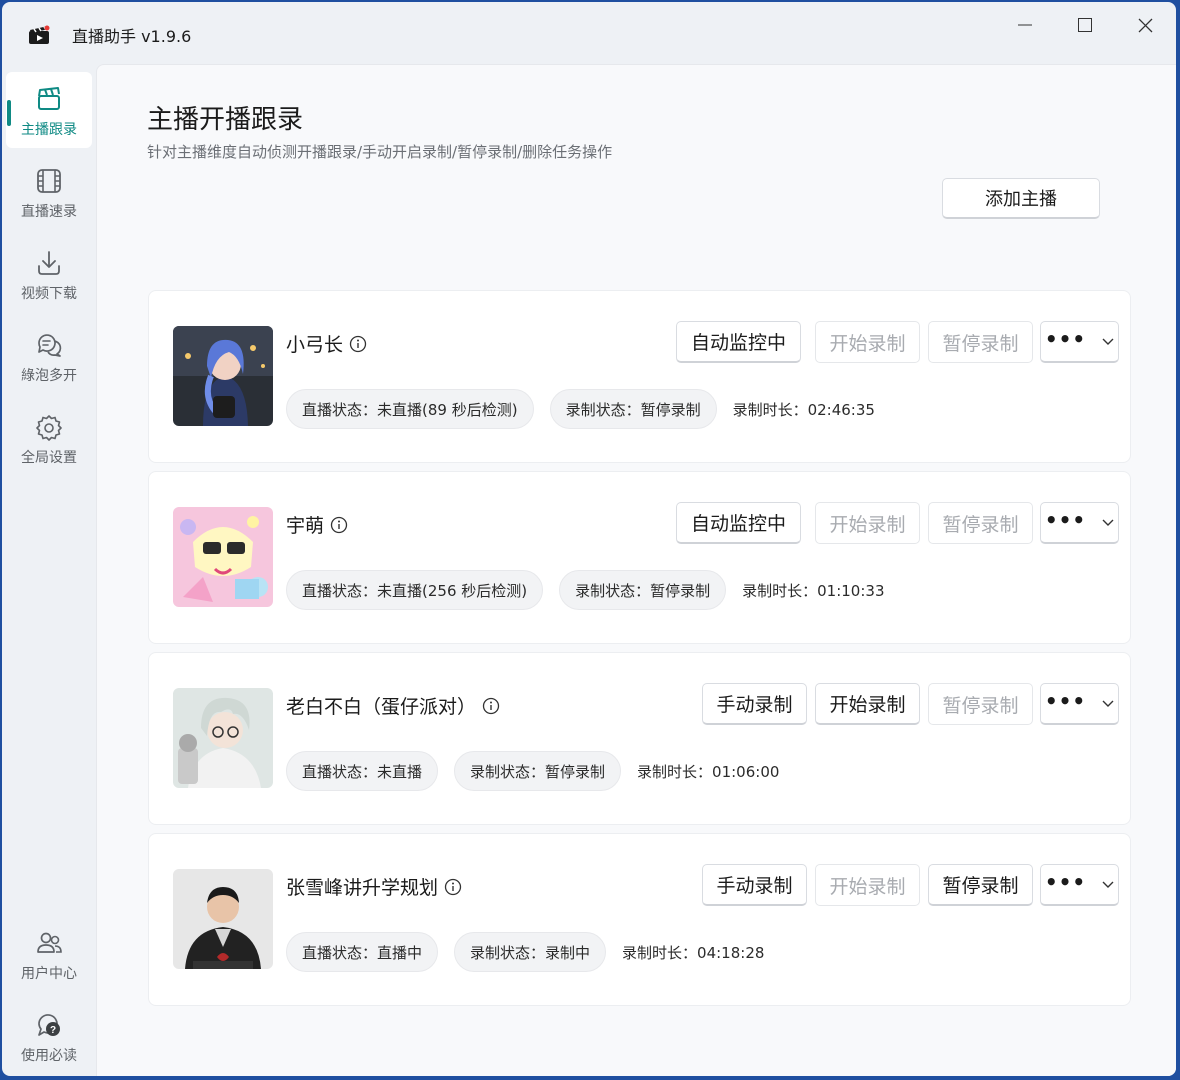 The width and height of the screenshot is (1180, 1080). What do you see at coordinates (362, 771) in the screenshot?
I see `live-status-badge: 直播状态：未直播` at bounding box center [362, 771].